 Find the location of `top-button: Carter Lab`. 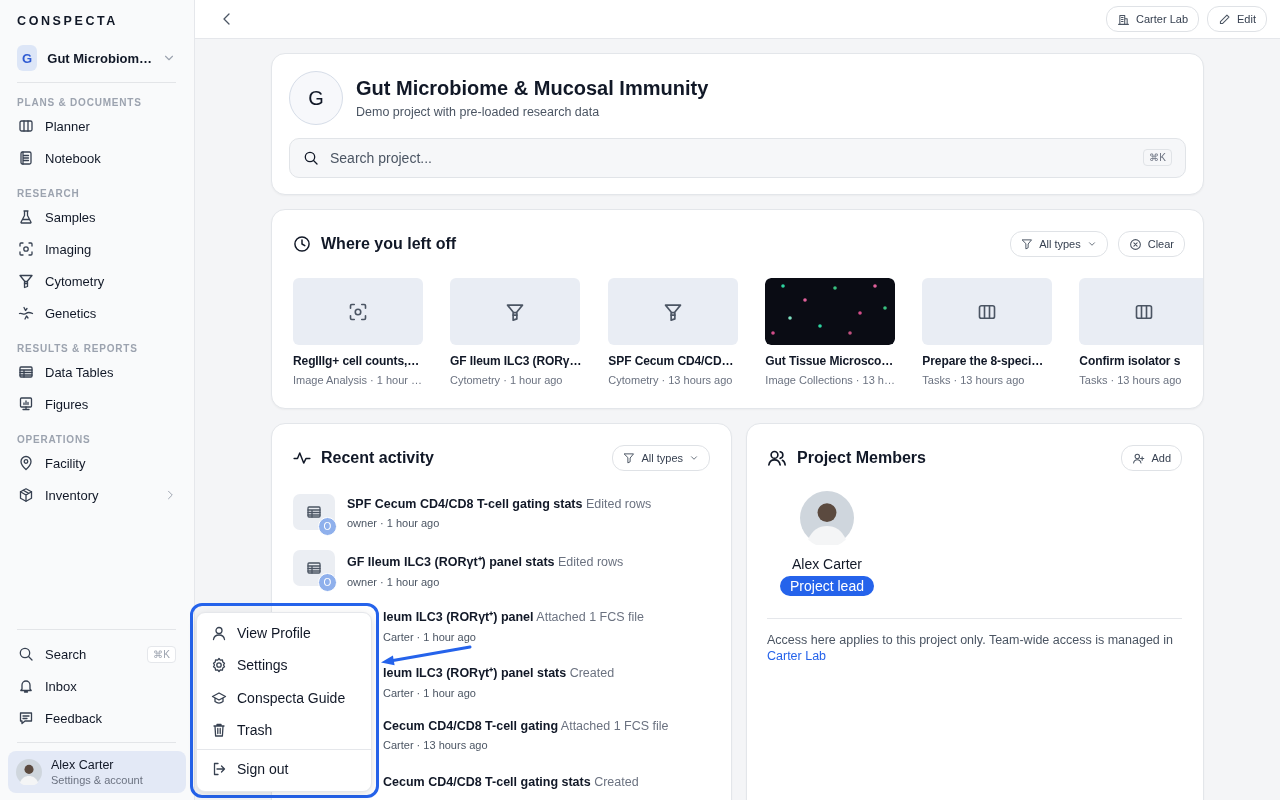

top-button: Carter Lab is located at coordinates (1153, 19).